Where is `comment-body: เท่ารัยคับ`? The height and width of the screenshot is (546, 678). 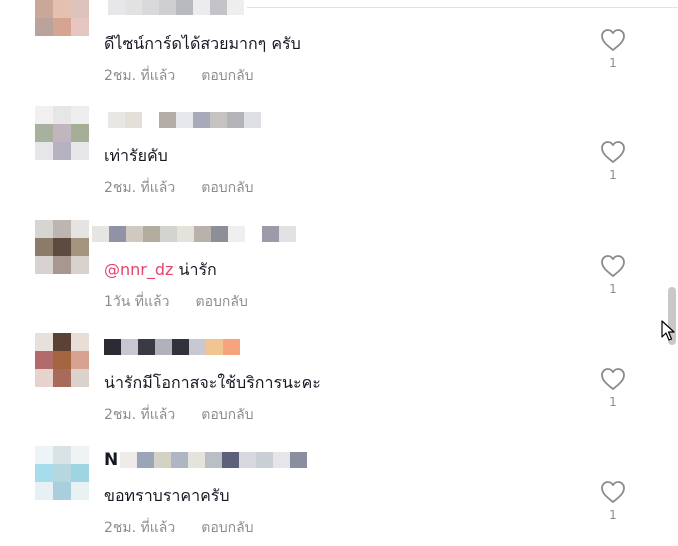 comment-body: เท่ารัยคับ is located at coordinates (136, 155).